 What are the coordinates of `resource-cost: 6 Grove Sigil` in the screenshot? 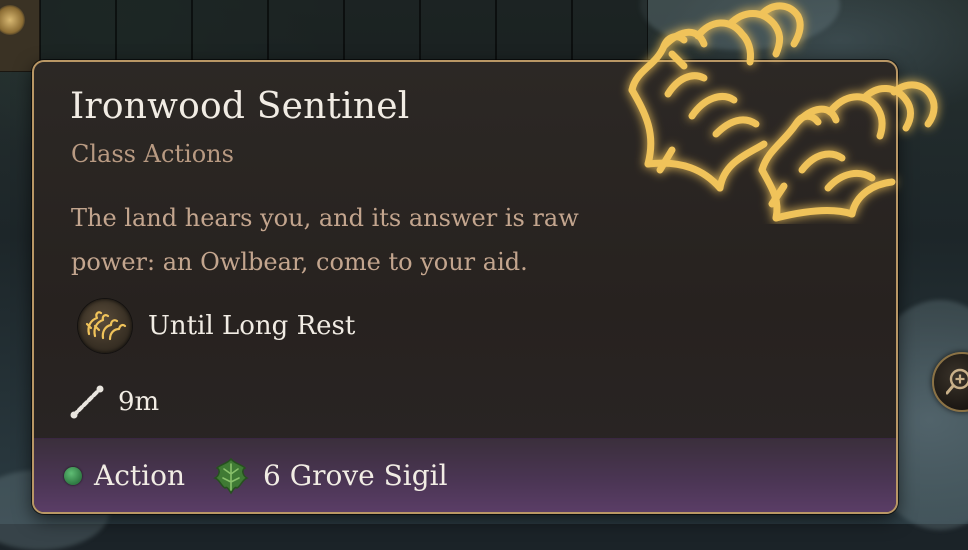 It's located at (329, 476).